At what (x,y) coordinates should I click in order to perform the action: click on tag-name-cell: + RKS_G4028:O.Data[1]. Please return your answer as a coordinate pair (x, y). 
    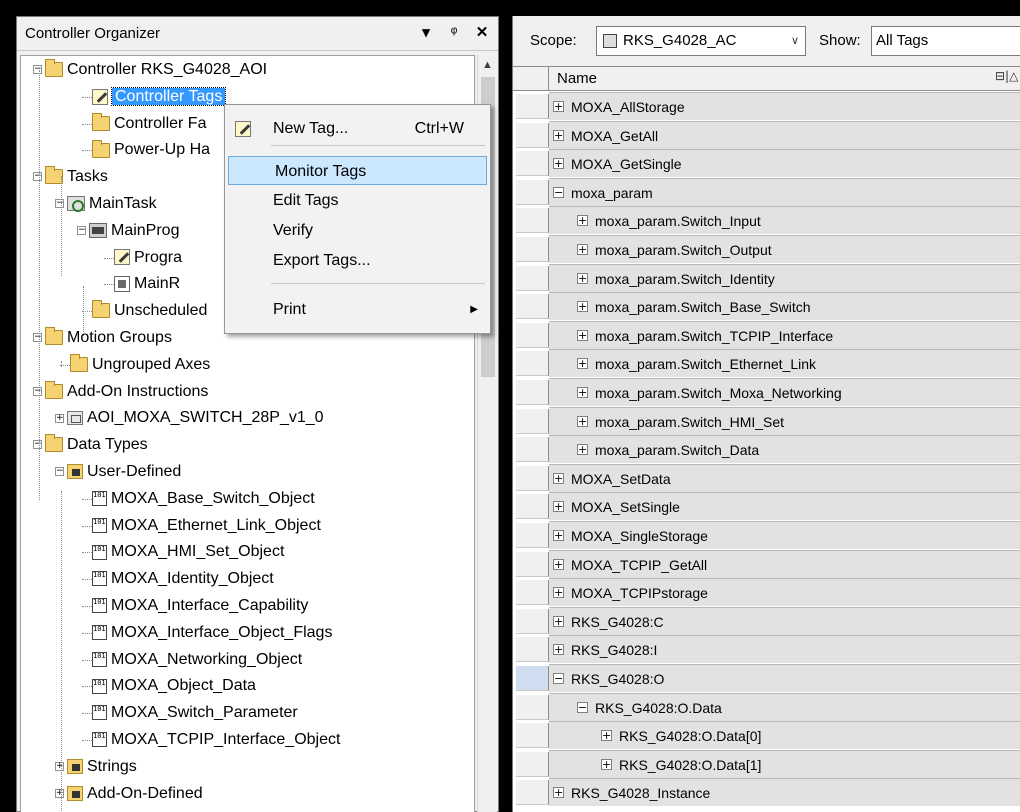
    Looking at the image, I should click on (784, 764).